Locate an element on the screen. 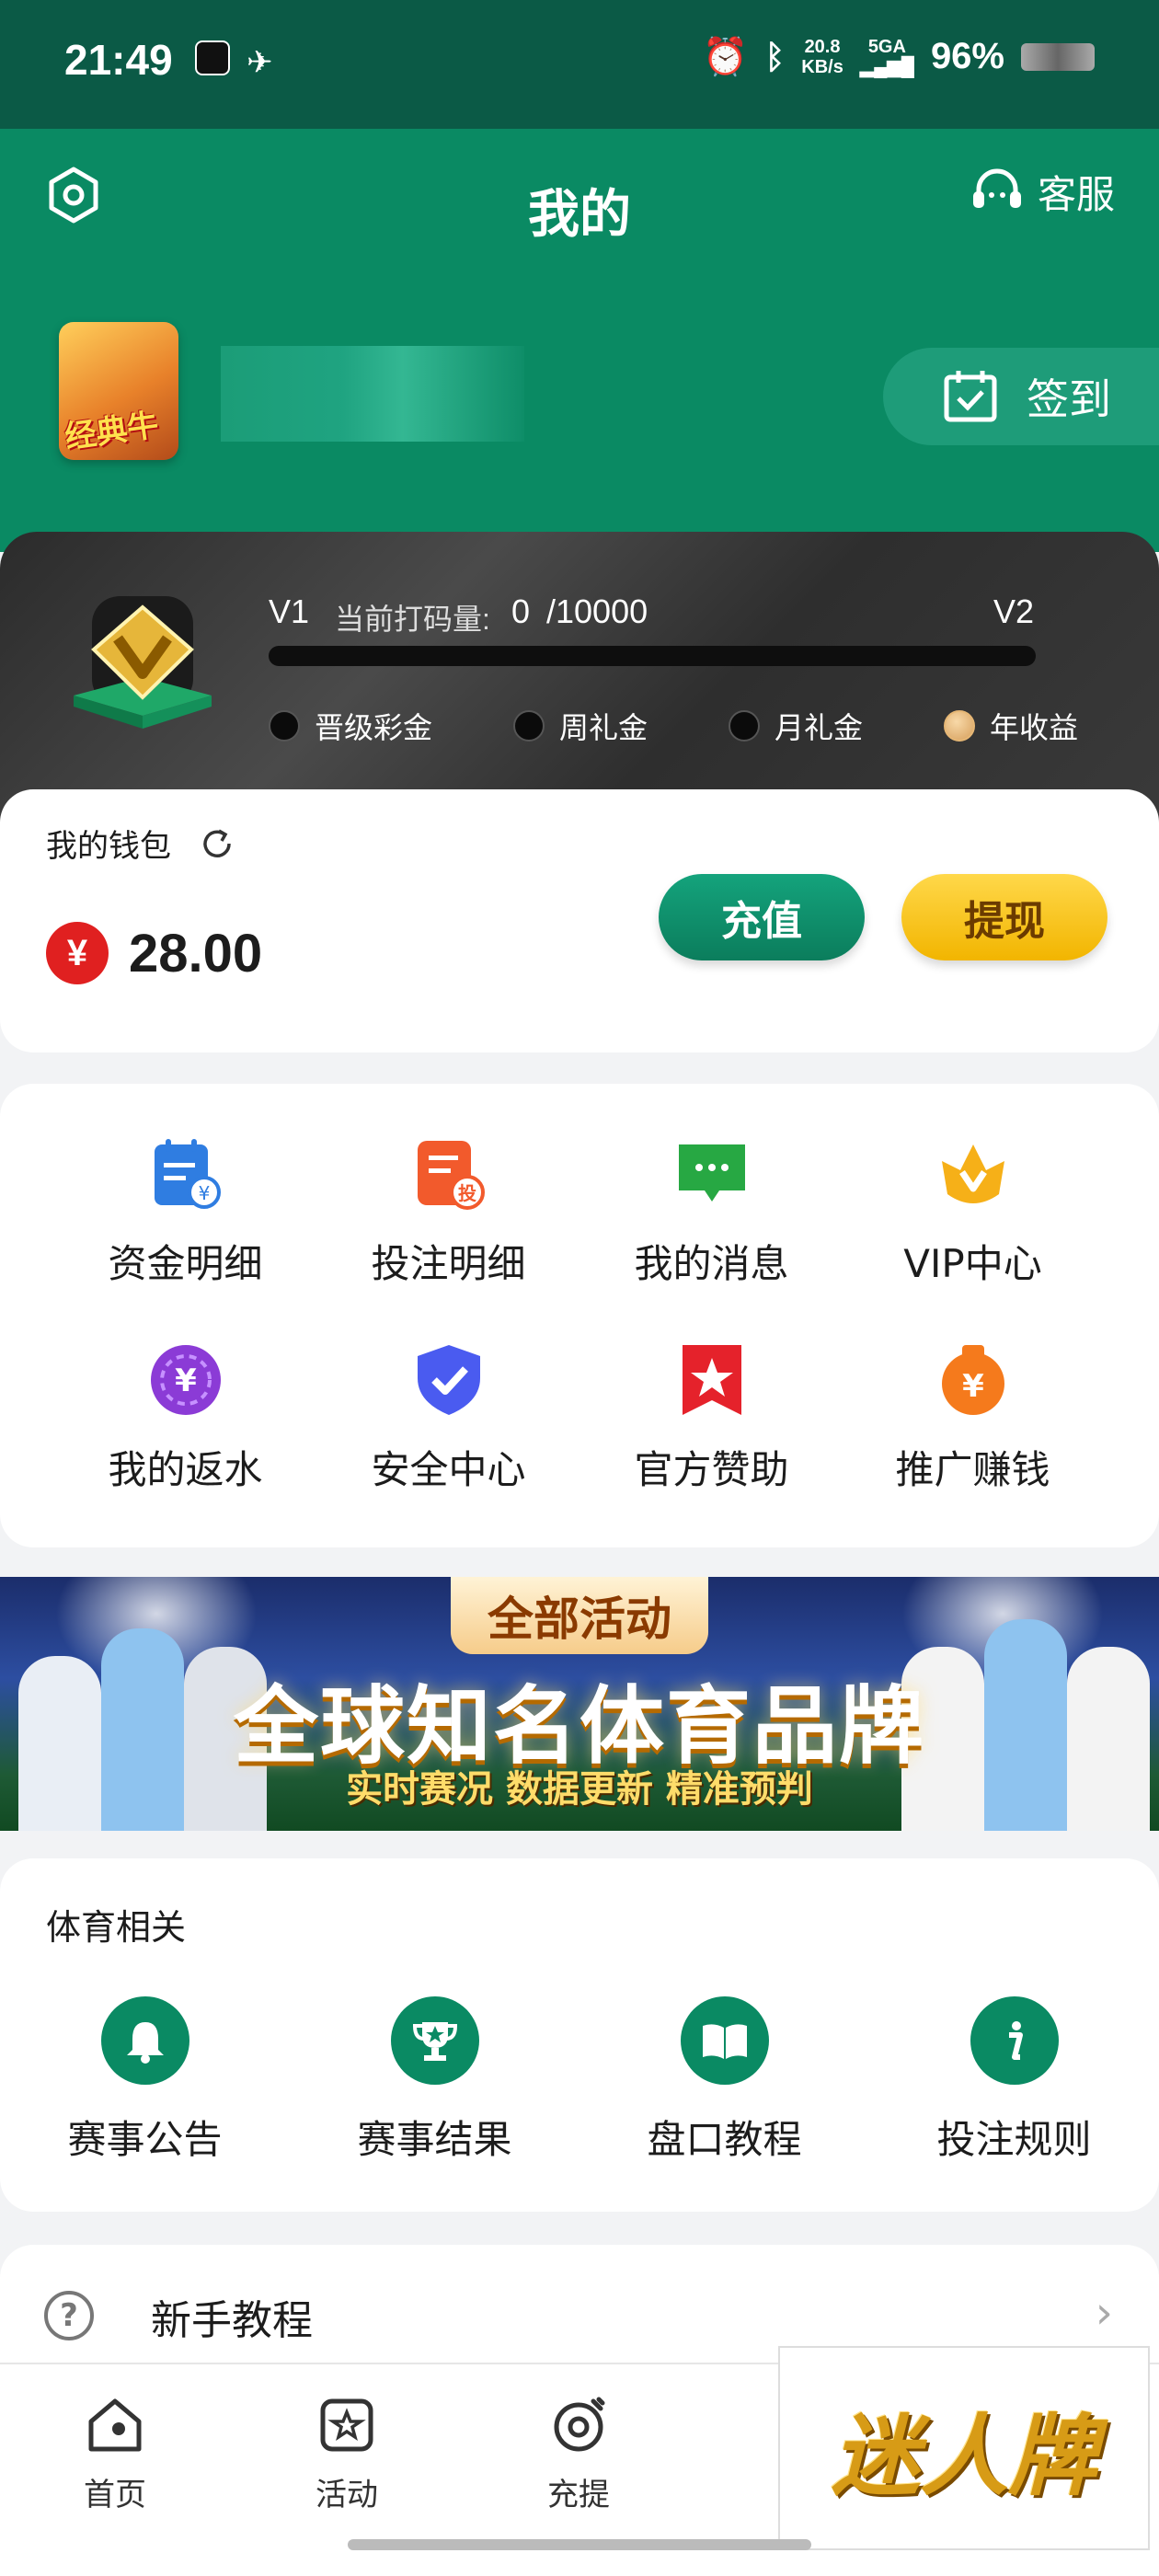 This screenshot has width=1159, height=2576. music-app-icon is located at coordinates (212, 57).